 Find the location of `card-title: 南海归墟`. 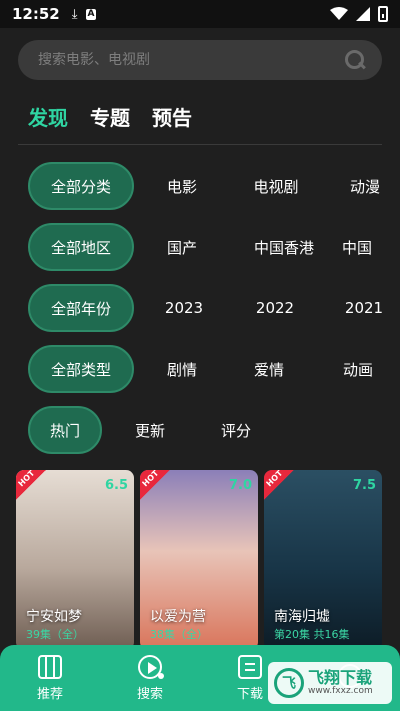

card-title: 南海归墟 is located at coordinates (302, 617).